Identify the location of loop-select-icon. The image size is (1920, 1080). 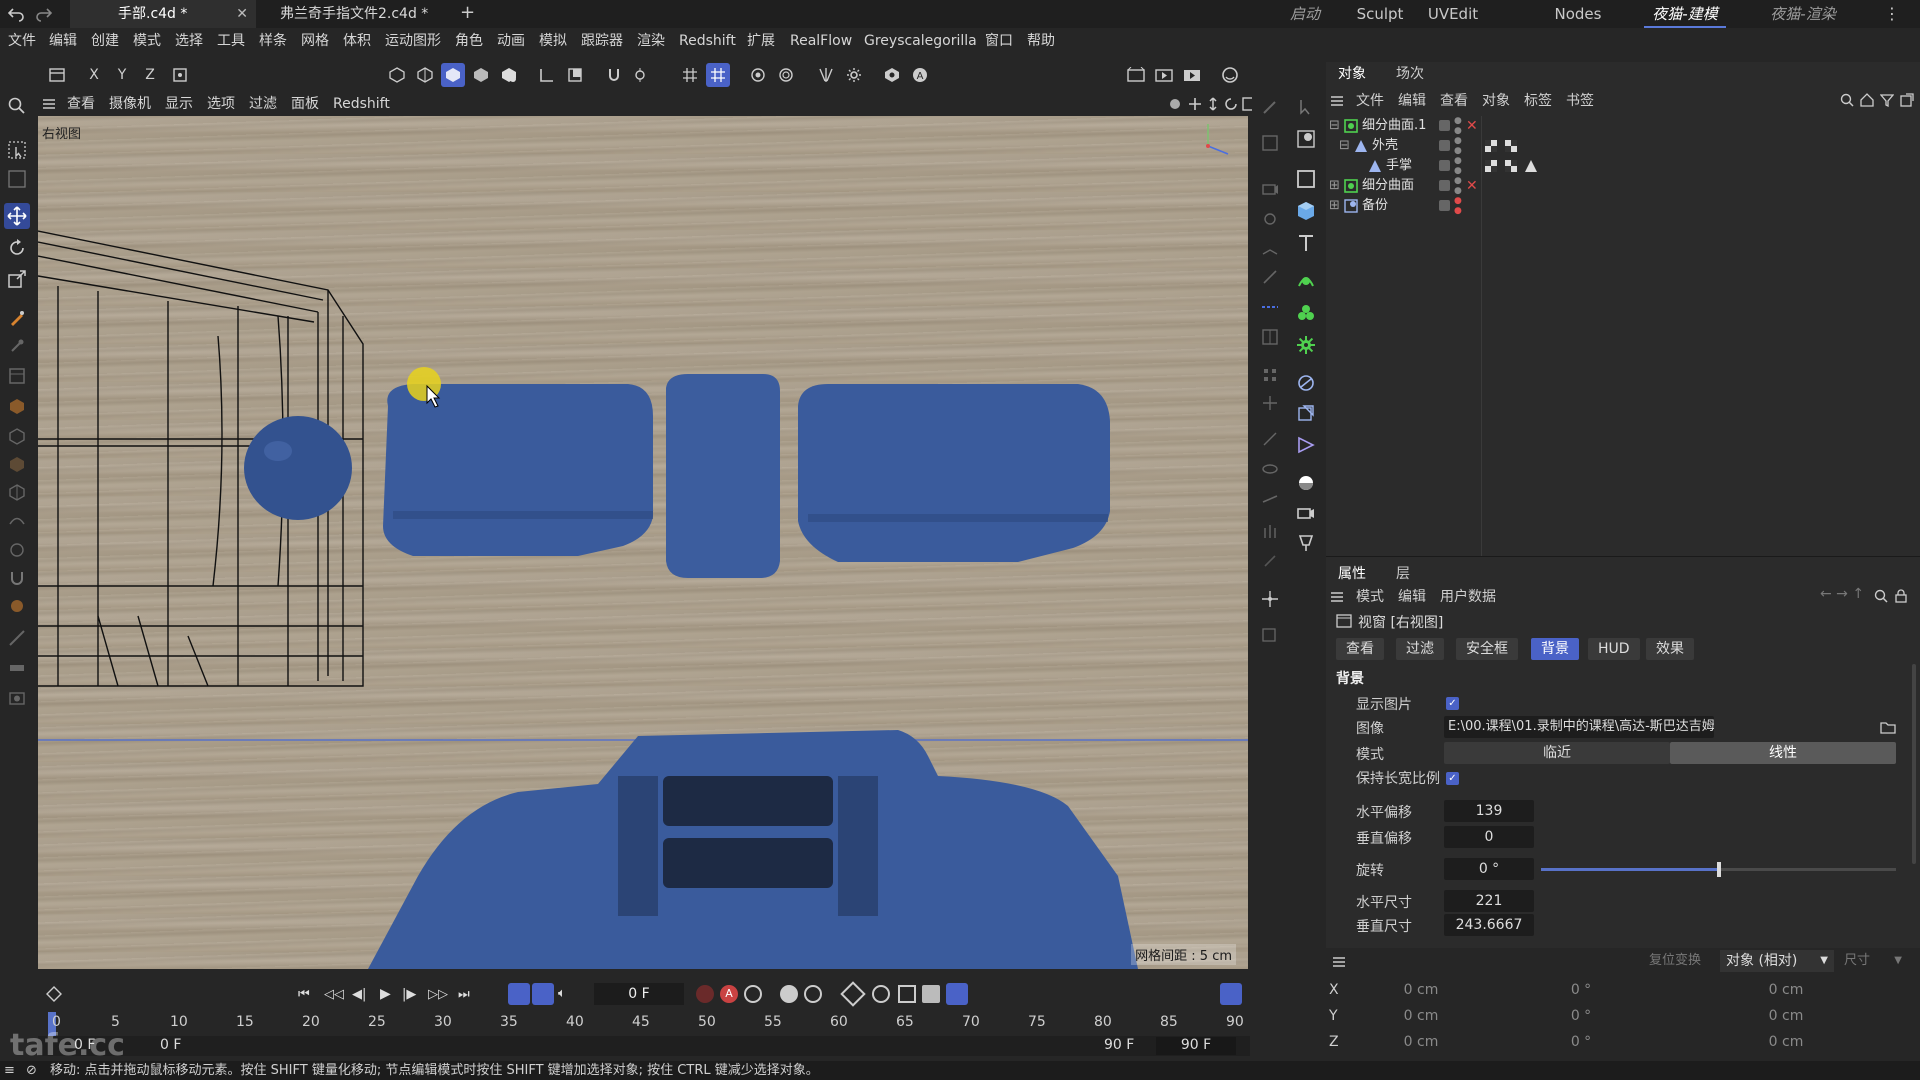
(1270, 307).